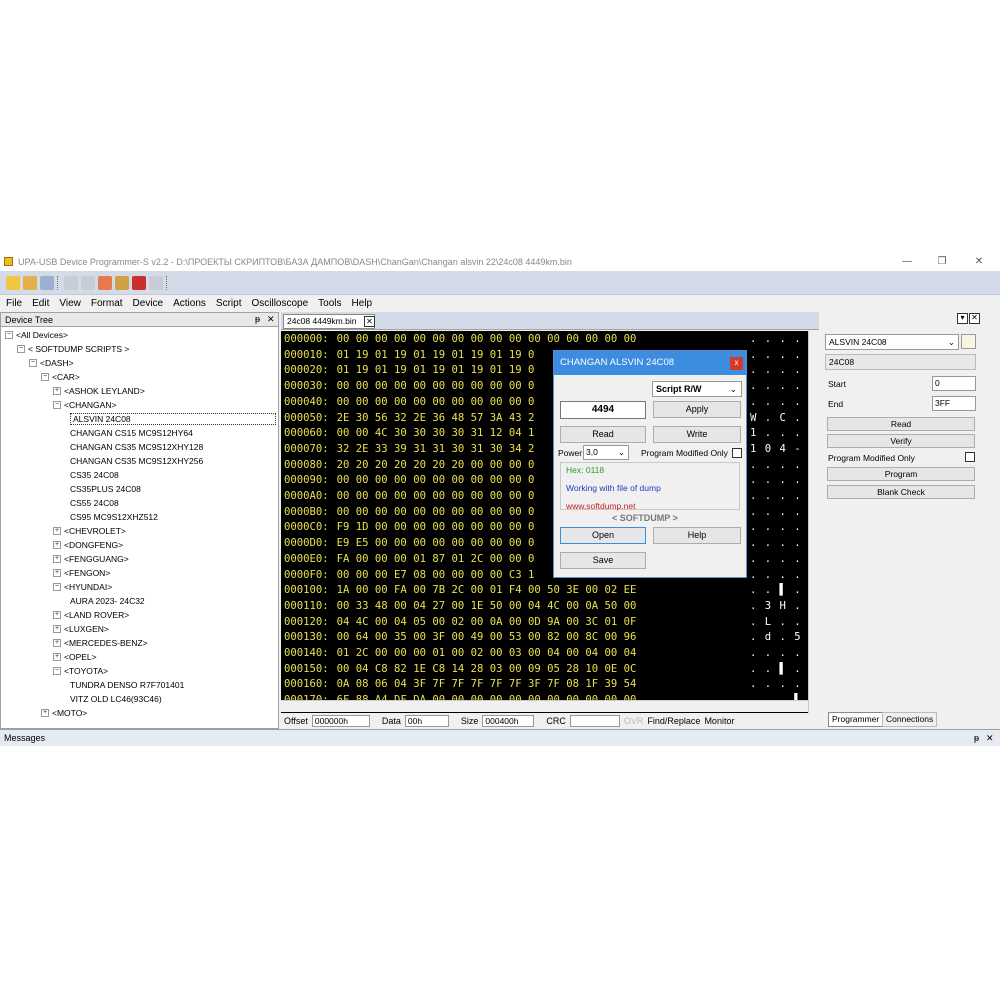  I want to click on hex-bytes: 32 2E 33 39 31 31 30 31 30 34 2, so click(436, 449).